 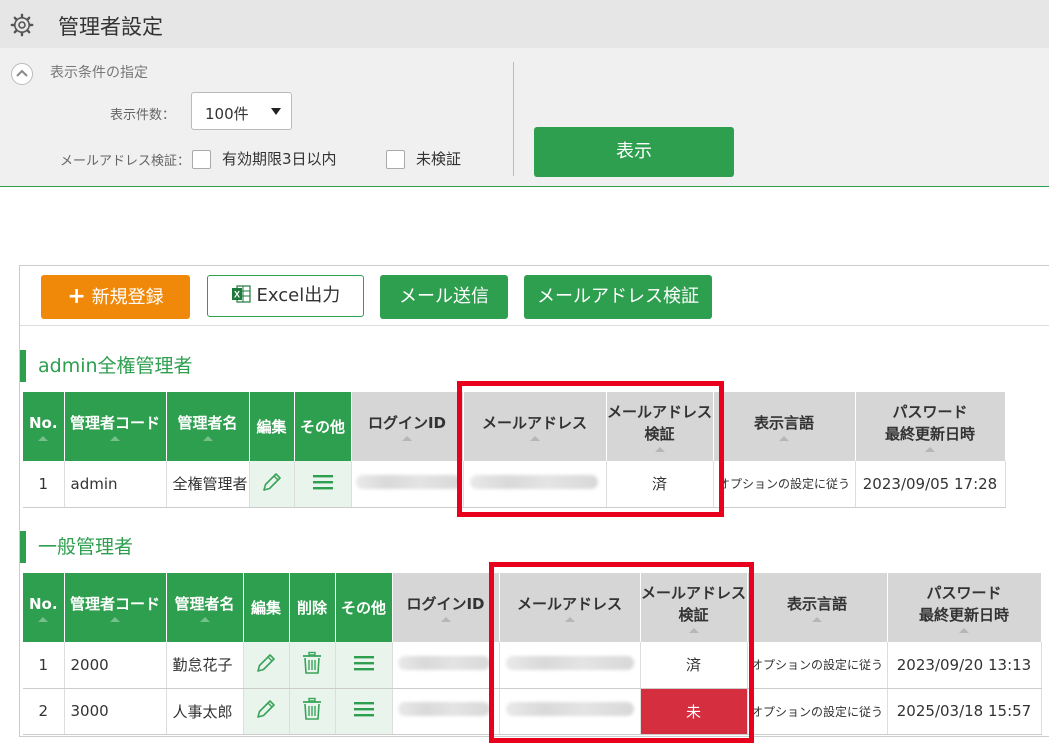 What do you see at coordinates (106, 366) in the screenshot?
I see `section-title-super-admin: admin全権管理者` at bounding box center [106, 366].